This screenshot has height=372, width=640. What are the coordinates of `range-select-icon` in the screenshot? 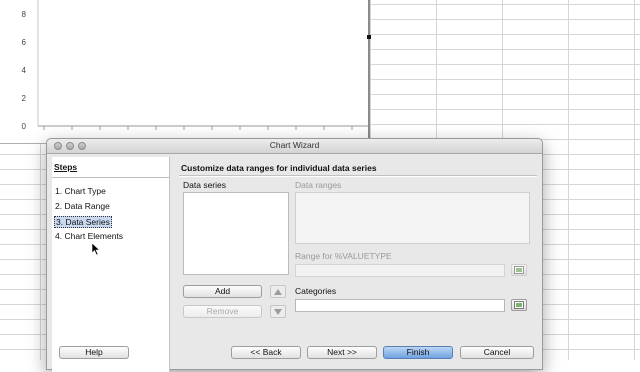 It's located at (519, 270).